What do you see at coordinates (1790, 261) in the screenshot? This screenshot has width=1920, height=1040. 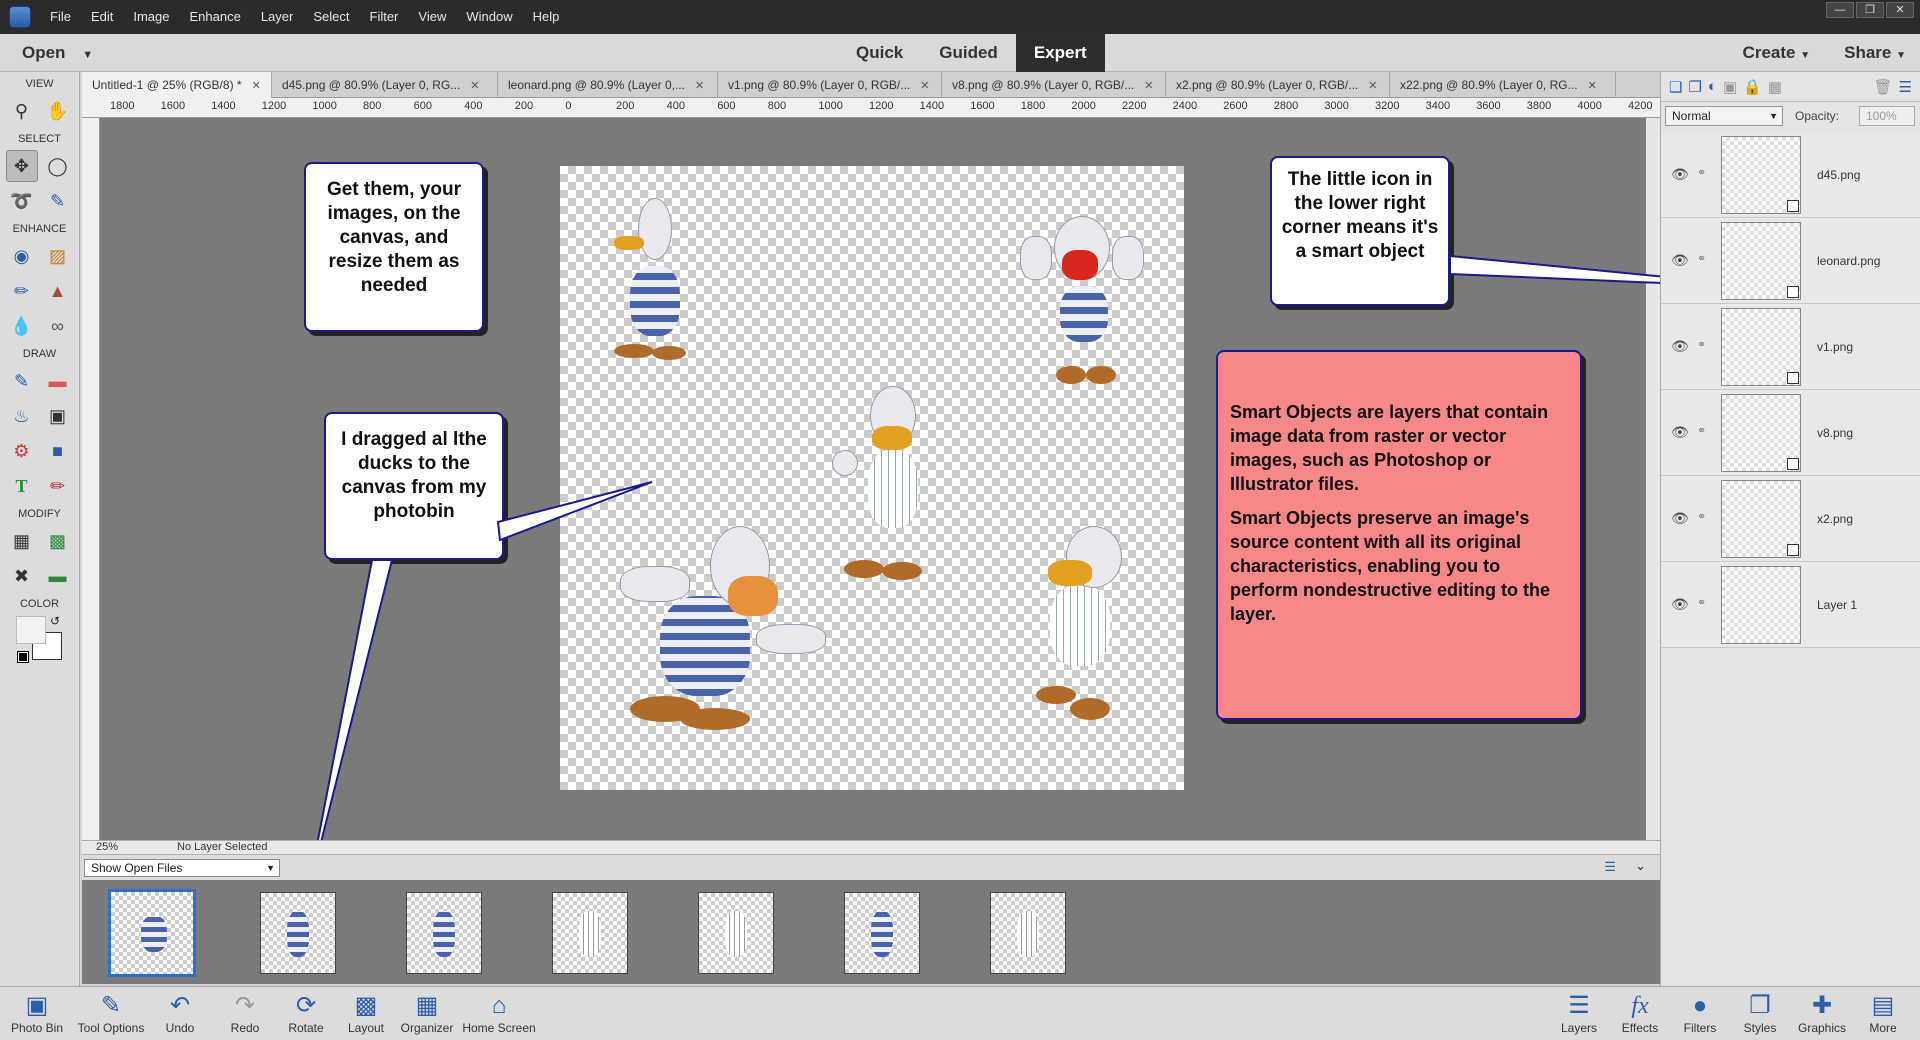 I see `layer-row-leonard: 👁 ⚭ leonard.png` at bounding box center [1790, 261].